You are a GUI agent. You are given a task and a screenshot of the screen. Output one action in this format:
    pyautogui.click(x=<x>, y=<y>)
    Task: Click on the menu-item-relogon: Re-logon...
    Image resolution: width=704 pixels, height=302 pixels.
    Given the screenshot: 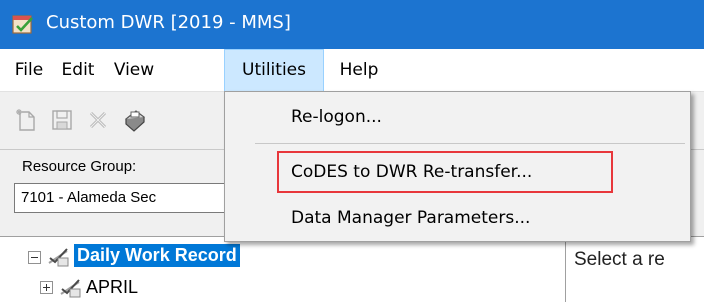 What is the action you would take?
    pyautogui.click(x=336, y=117)
    